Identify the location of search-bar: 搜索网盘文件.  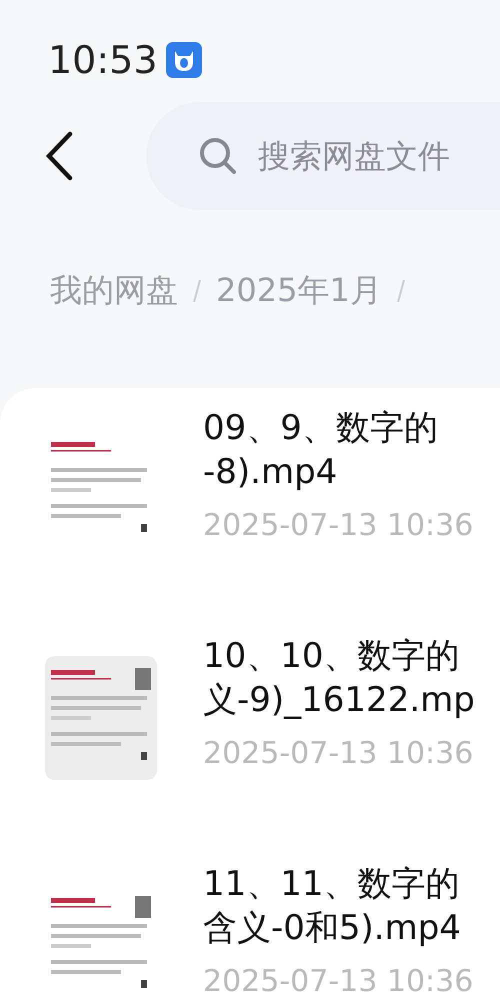
(323, 156).